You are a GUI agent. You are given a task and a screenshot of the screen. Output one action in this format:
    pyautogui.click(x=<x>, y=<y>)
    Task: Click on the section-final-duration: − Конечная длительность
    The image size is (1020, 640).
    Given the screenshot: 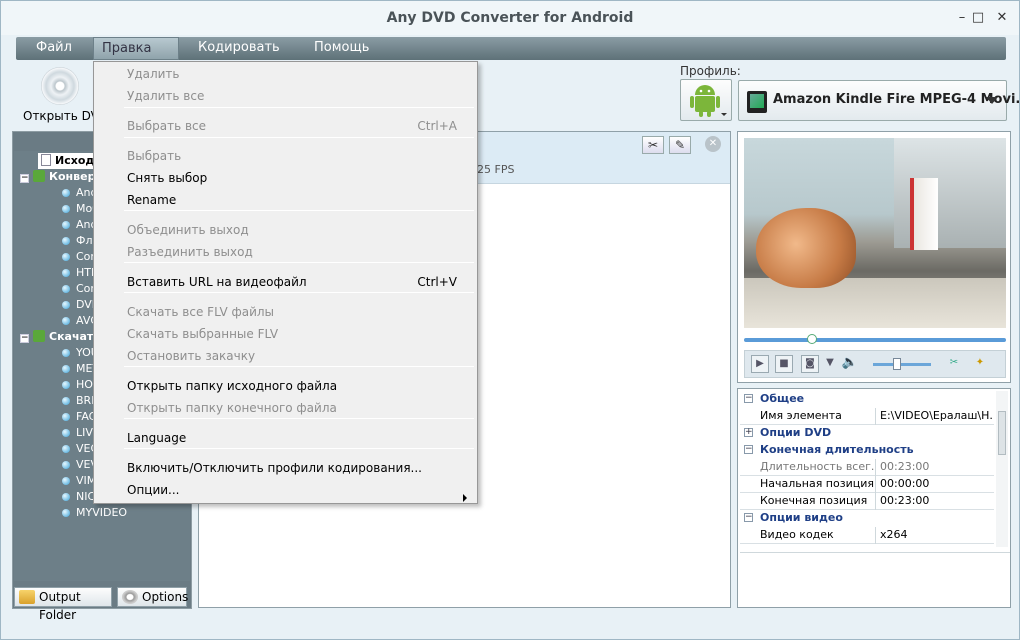 What is the action you would take?
    pyautogui.click(x=867, y=450)
    